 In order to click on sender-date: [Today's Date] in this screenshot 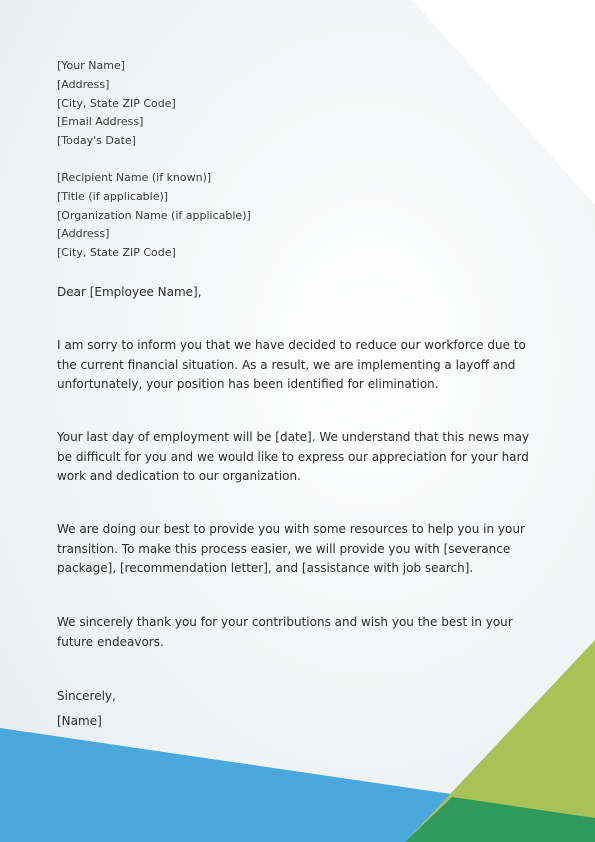, I will do `click(96, 141)`.